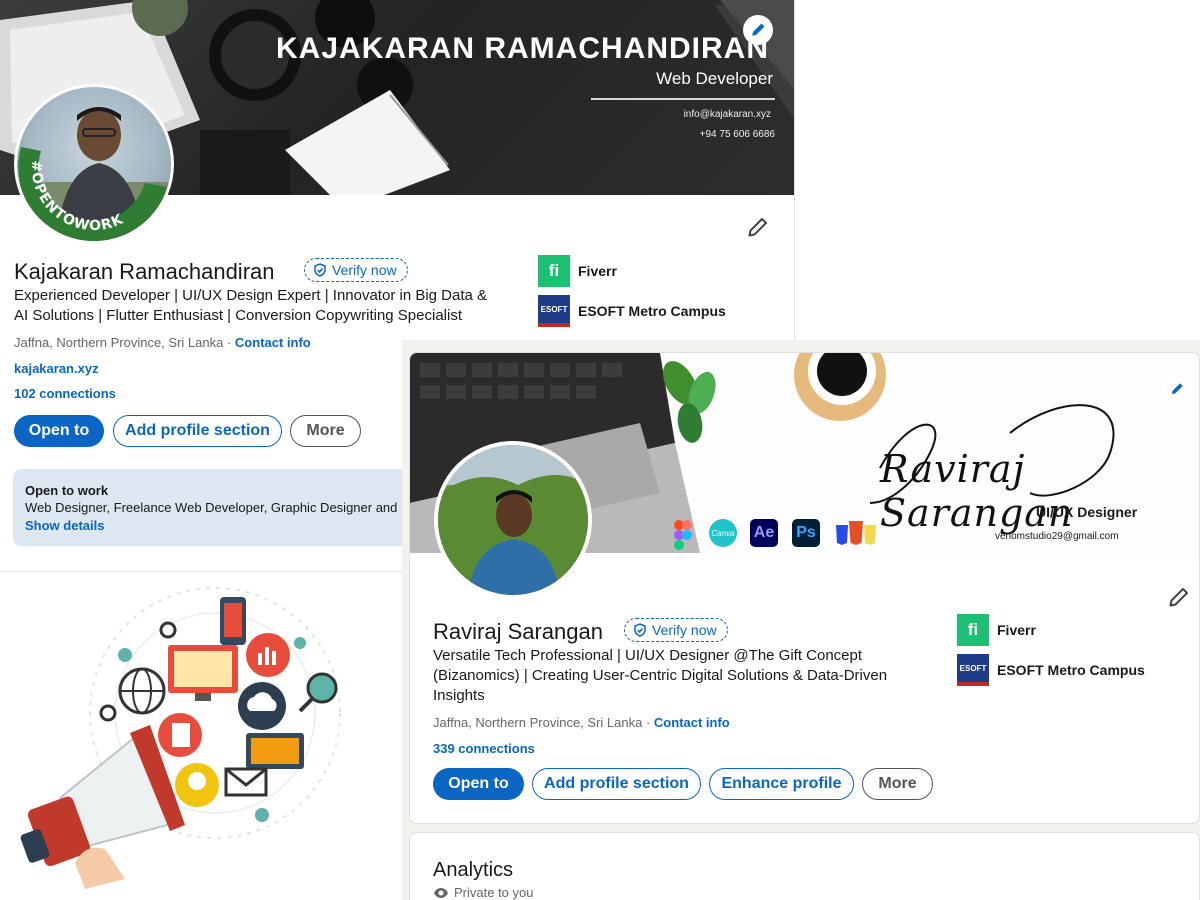  What do you see at coordinates (1087, 512) in the screenshot?
I see `banner-title: UI/UX Designer` at bounding box center [1087, 512].